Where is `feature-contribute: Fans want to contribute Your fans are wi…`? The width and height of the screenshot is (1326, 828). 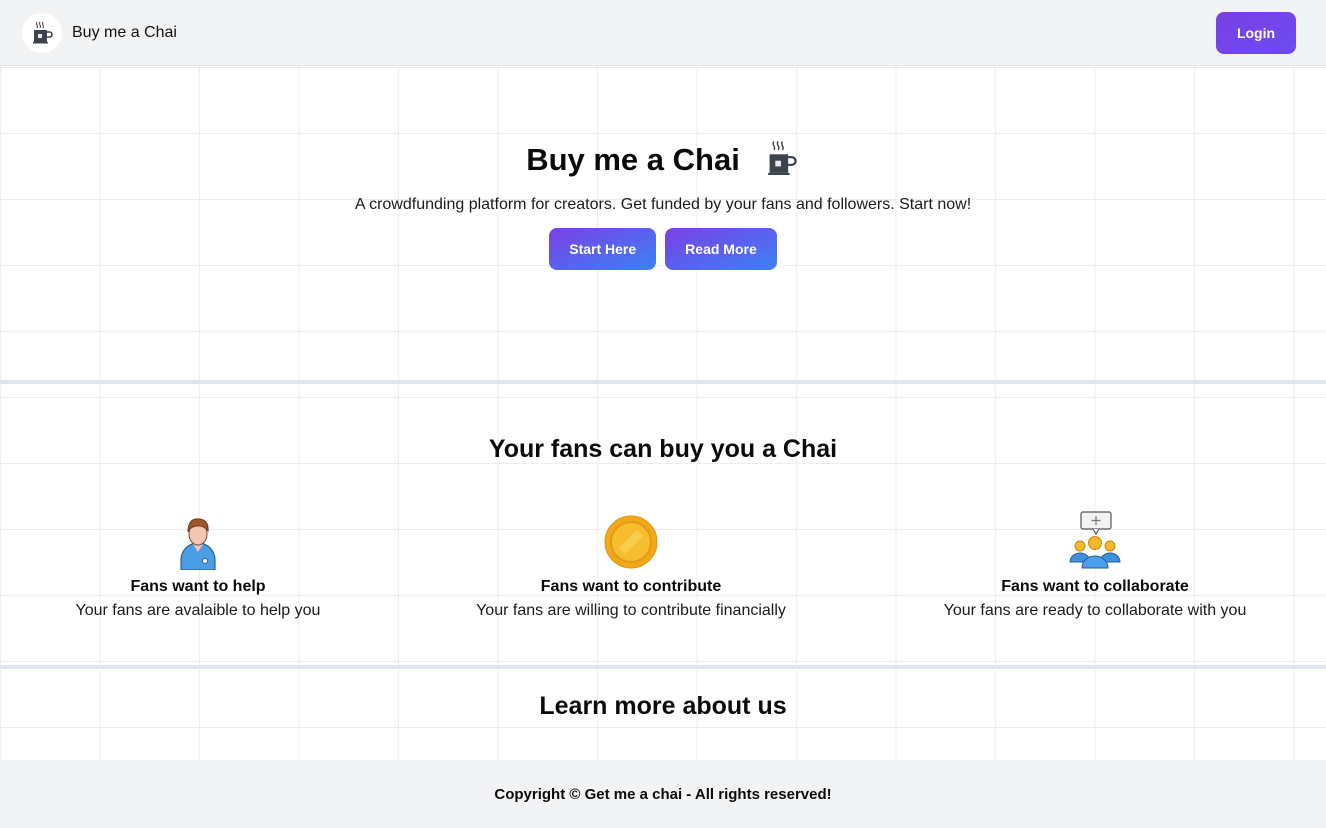
feature-contribute: Fans want to contribute Your fans are wi… is located at coordinates (631, 565).